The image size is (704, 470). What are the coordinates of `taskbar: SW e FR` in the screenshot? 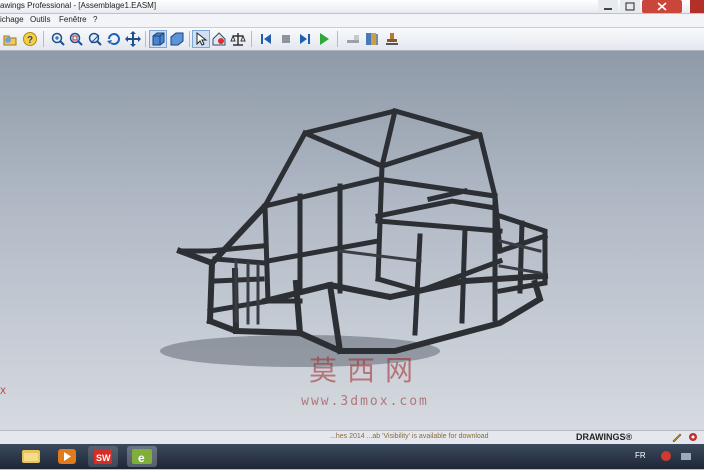 It's located at (352, 456).